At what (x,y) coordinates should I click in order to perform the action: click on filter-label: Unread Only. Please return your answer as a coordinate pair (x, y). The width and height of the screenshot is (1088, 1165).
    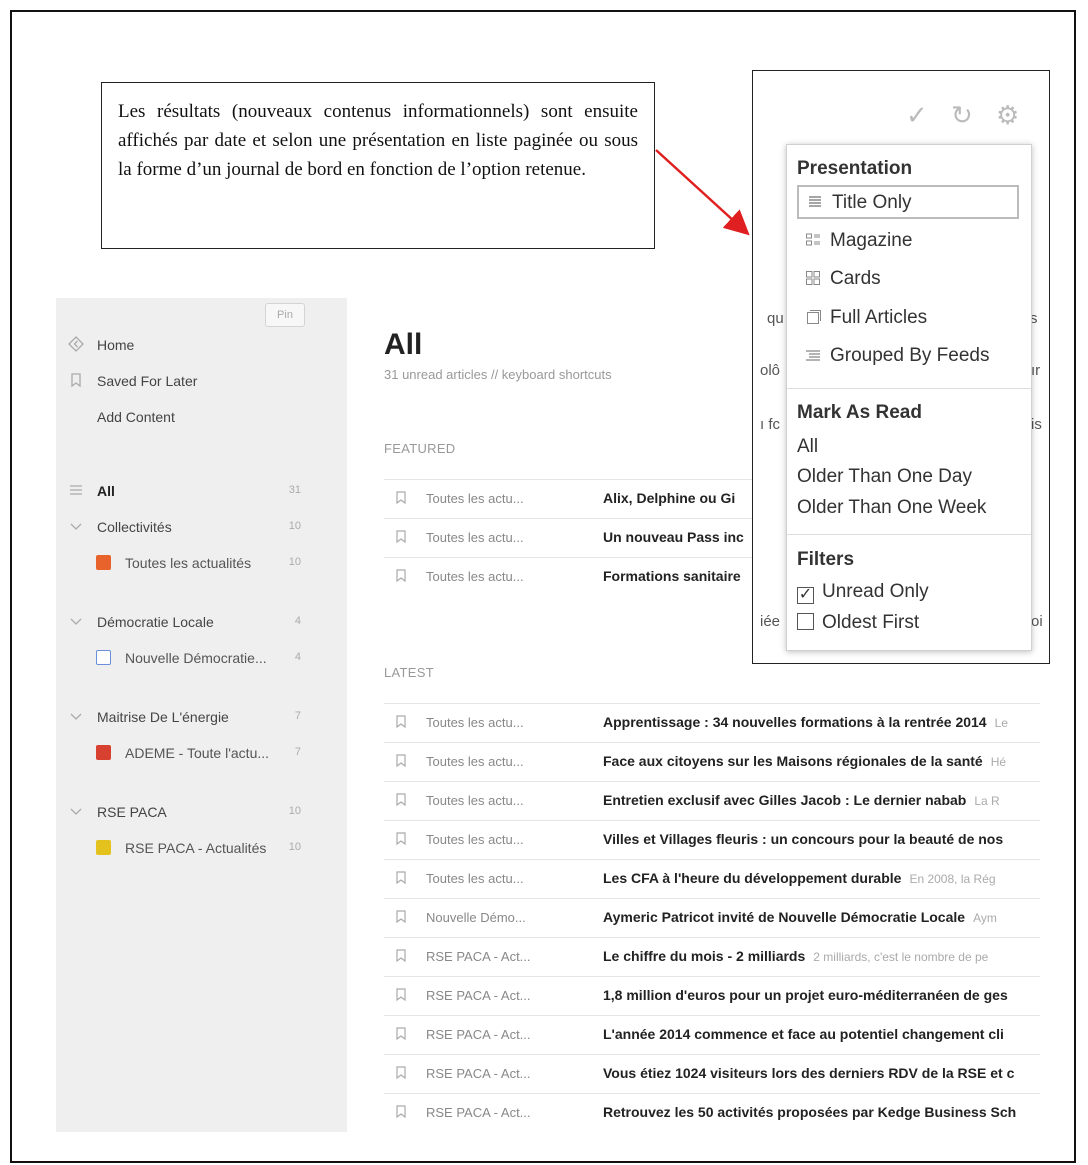
    Looking at the image, I should click on (875, 591).